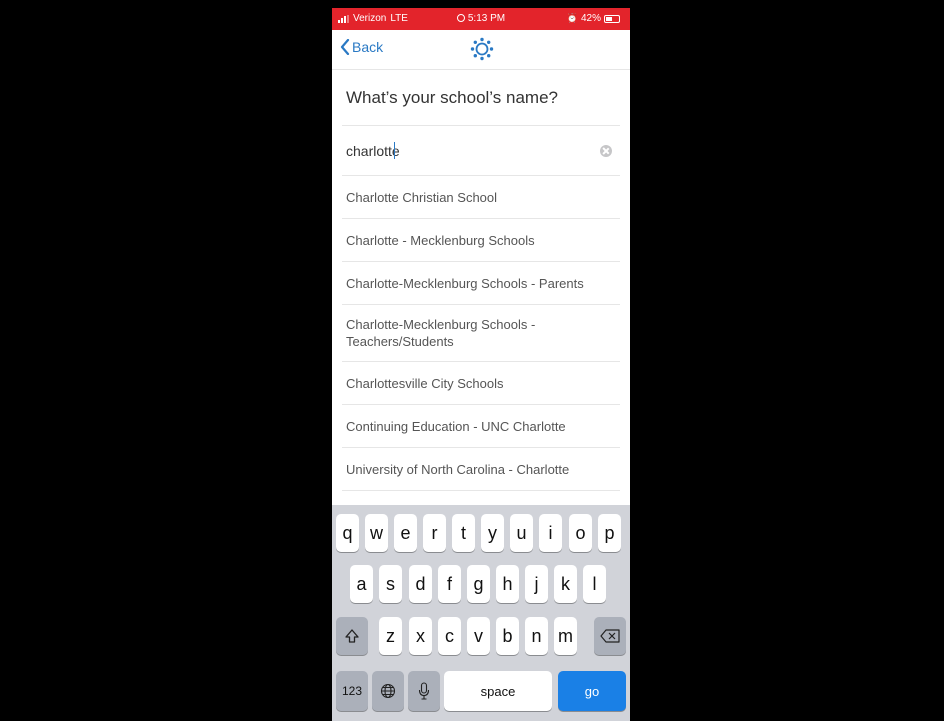 This screenshot has width=944, height=721. Describe the element at coordinates (498, 691) in the screenshot. I see `space-key: space` at that location.